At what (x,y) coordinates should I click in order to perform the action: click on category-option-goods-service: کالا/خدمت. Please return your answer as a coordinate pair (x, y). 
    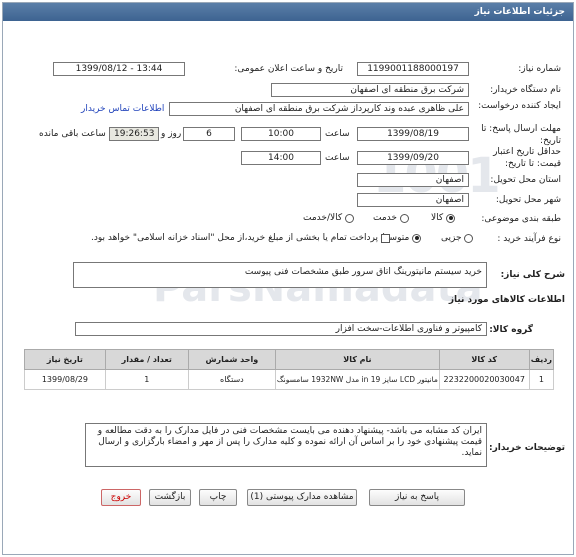
    Looking at the image, I should click on (329, 218).